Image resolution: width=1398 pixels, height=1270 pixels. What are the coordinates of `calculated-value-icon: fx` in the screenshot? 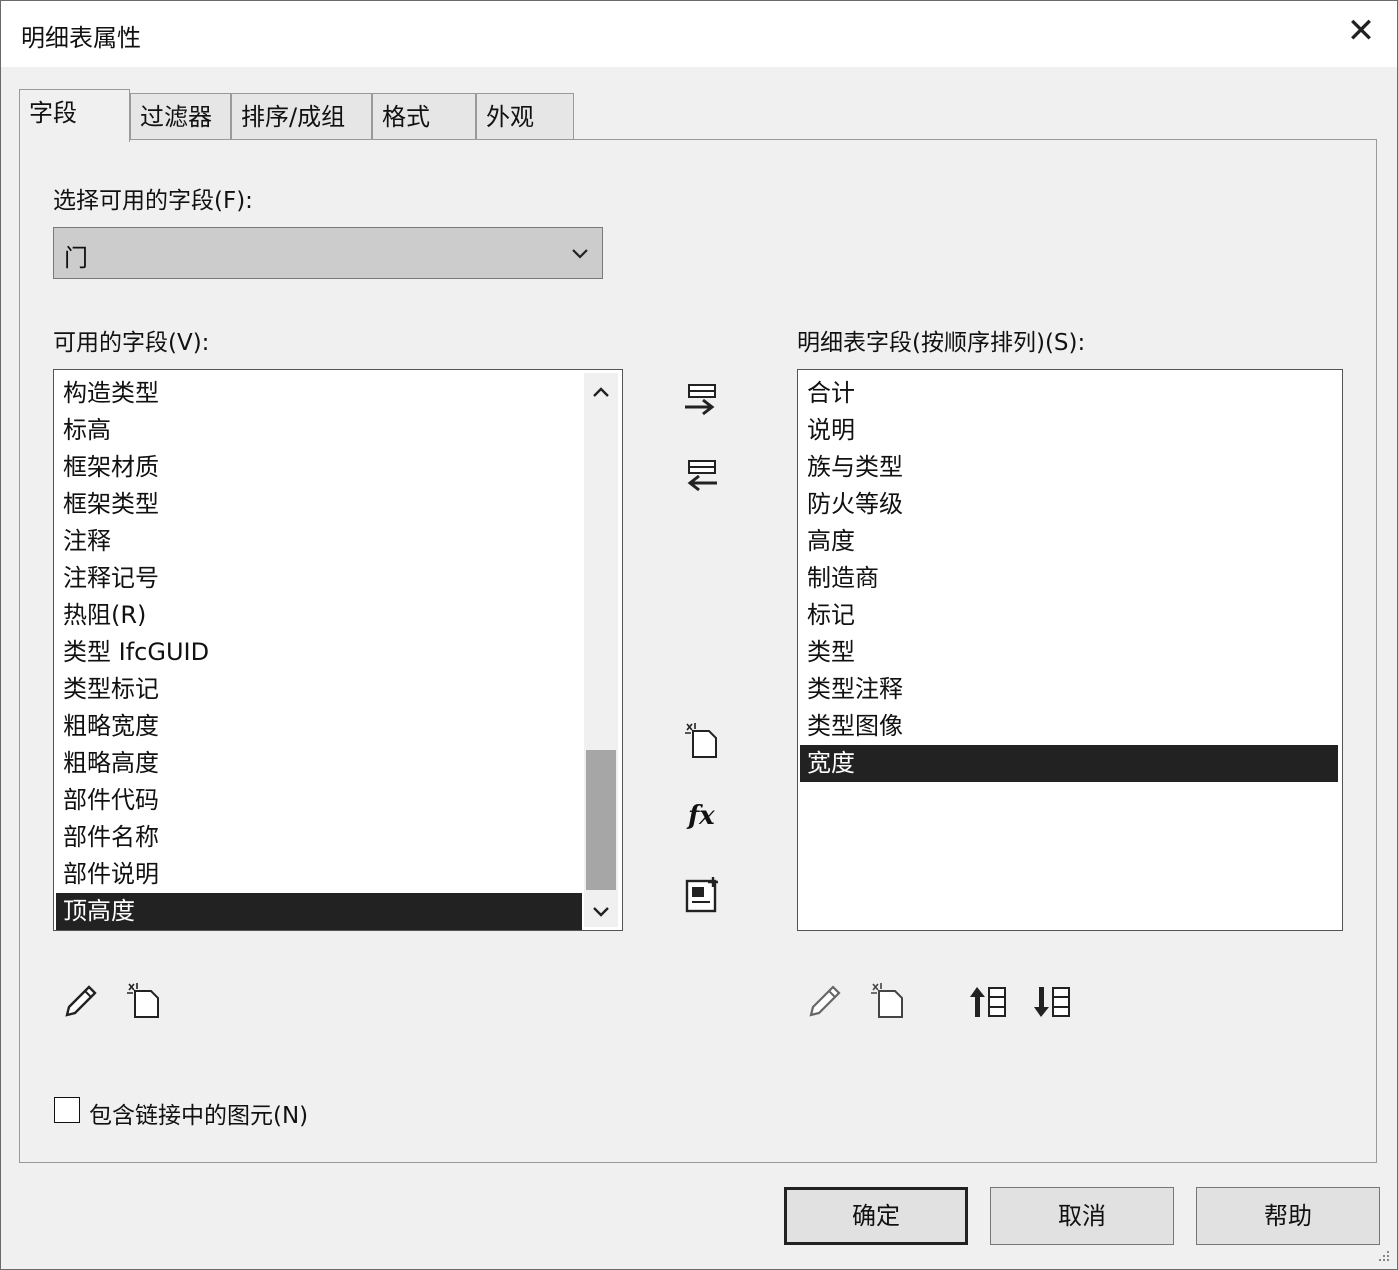 It's located at (701, 816).